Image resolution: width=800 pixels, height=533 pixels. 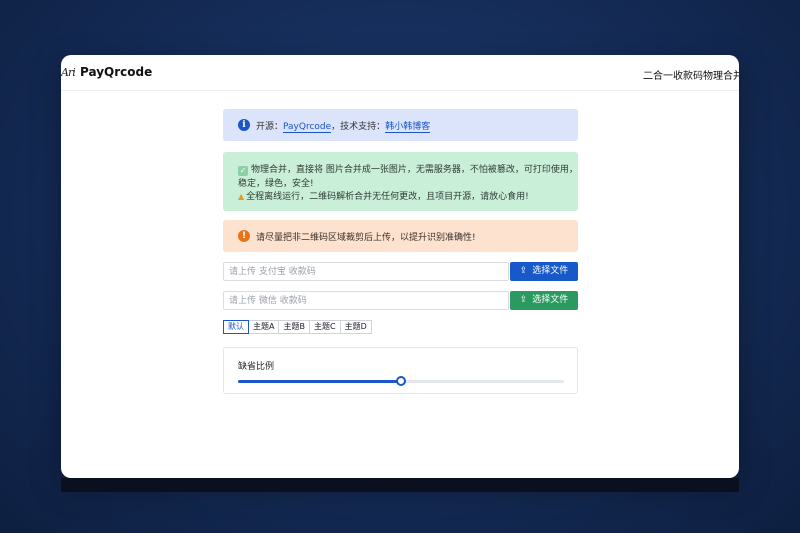 What do you see at coordinates (244, 236) in the screenshot?
I see `exclamation-icon: !` at bounding box center [244, 236].